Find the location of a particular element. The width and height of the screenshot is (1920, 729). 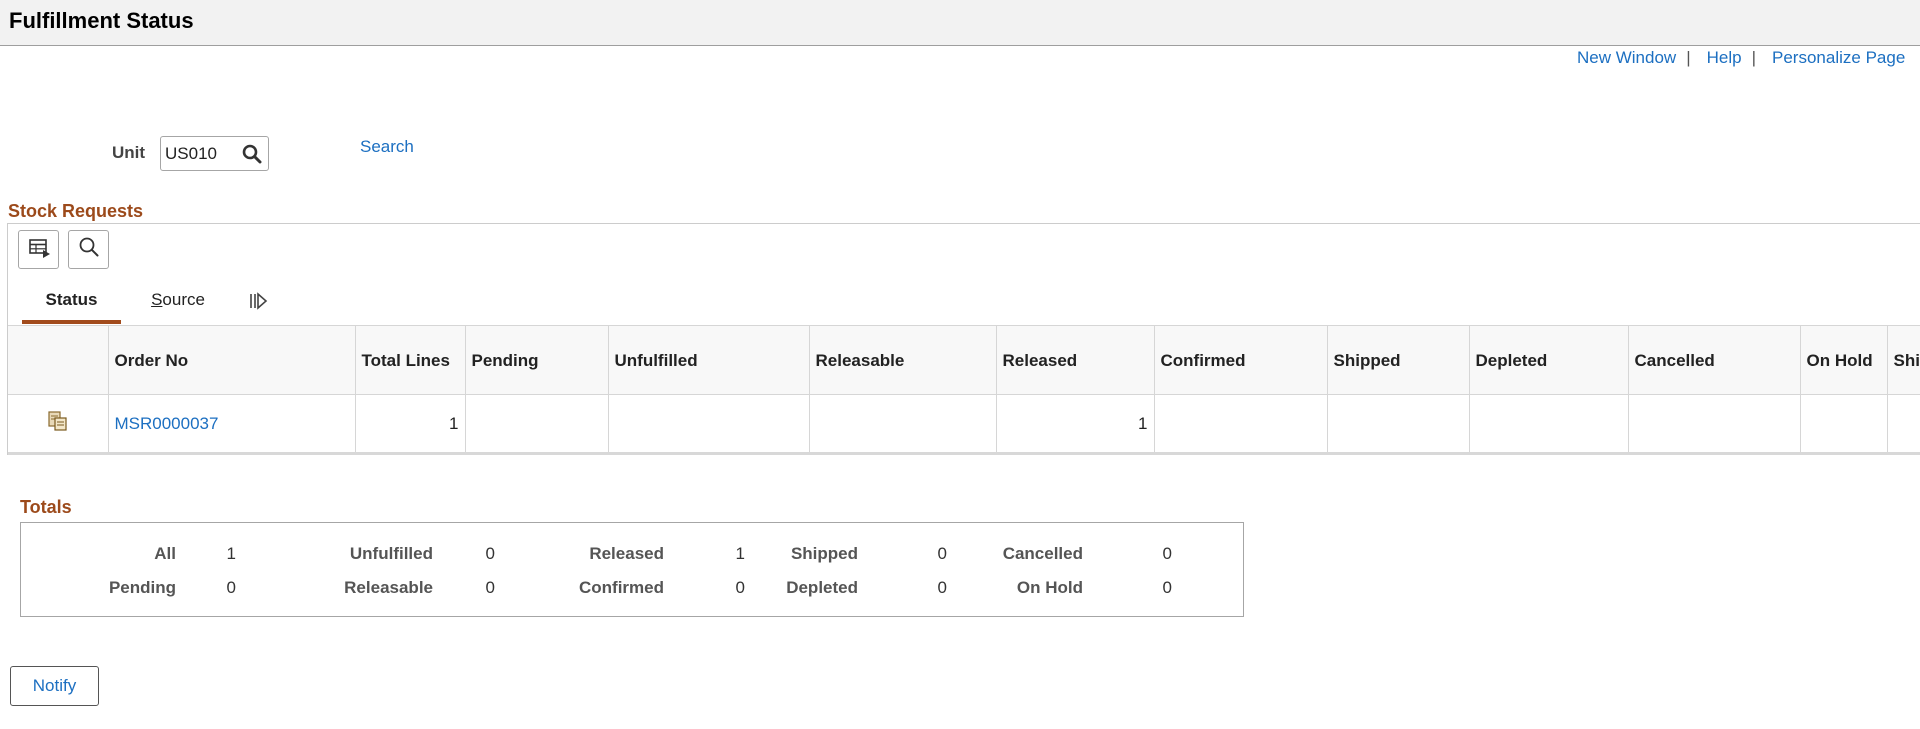

column-header: Pending is located at coordinates (537, 360).